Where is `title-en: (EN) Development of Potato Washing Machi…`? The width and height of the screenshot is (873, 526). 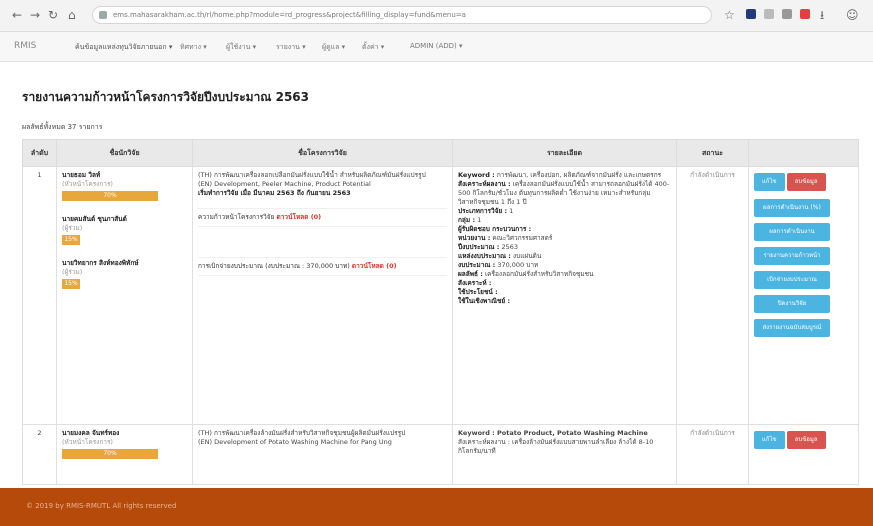 title-en: (EN) Development of Potato Washing Machi… is located at coordinates (295, 442).